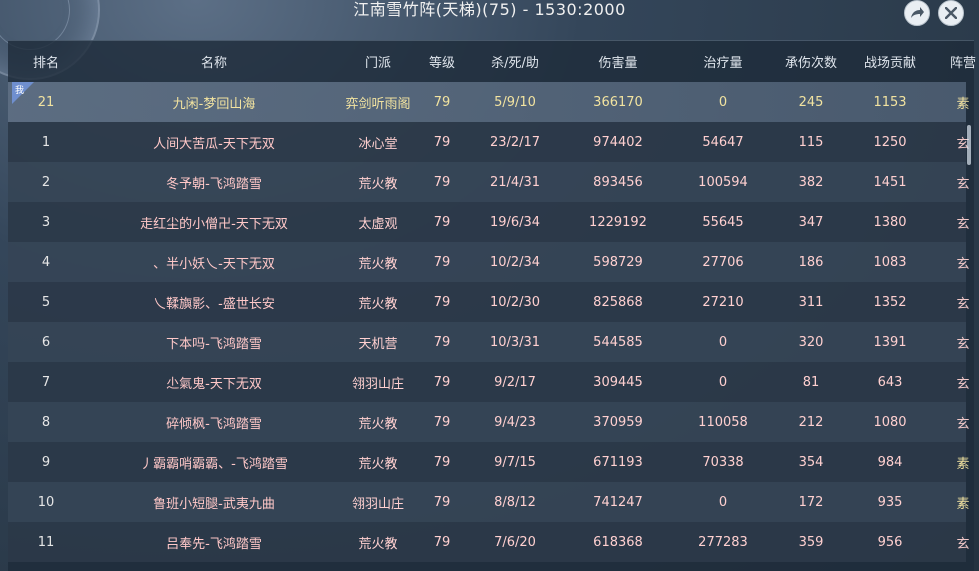  I want to click on header-camp: 阵营, so click(952, 61).